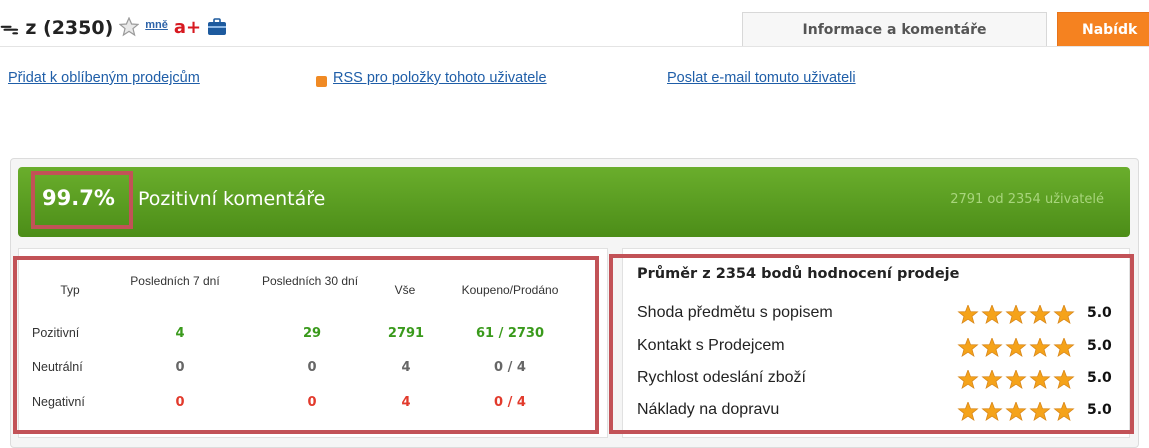 The height and width of the screenshot is (448, 1149). Describe the element at coordinates (129, 27) in the screenshot. I see `star-outline-icon` at that location.